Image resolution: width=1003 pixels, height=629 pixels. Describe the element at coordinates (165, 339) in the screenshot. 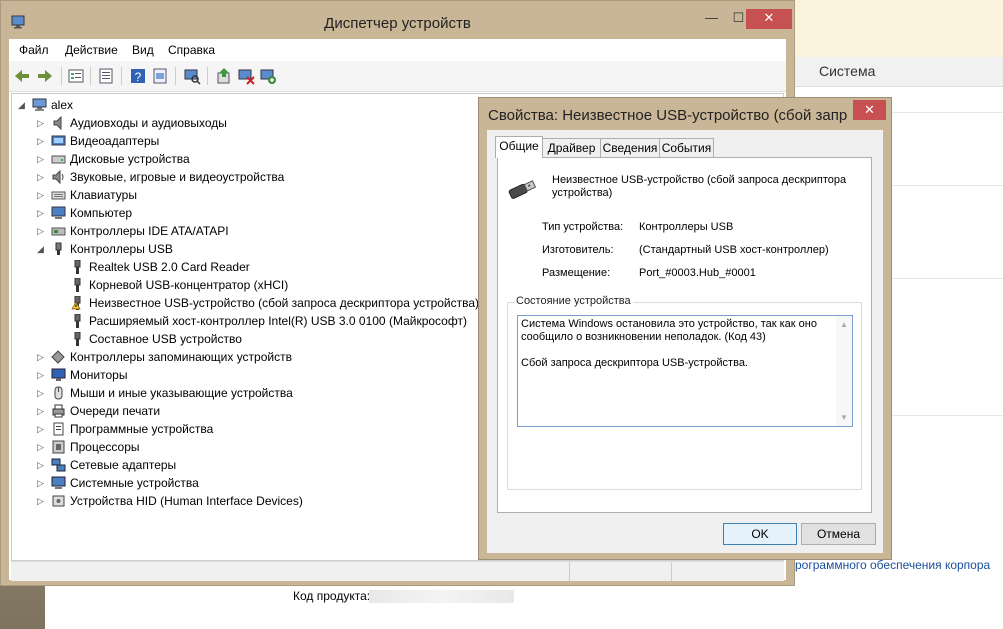

I see `tree-device-label: Составное USB устройство` at that location.